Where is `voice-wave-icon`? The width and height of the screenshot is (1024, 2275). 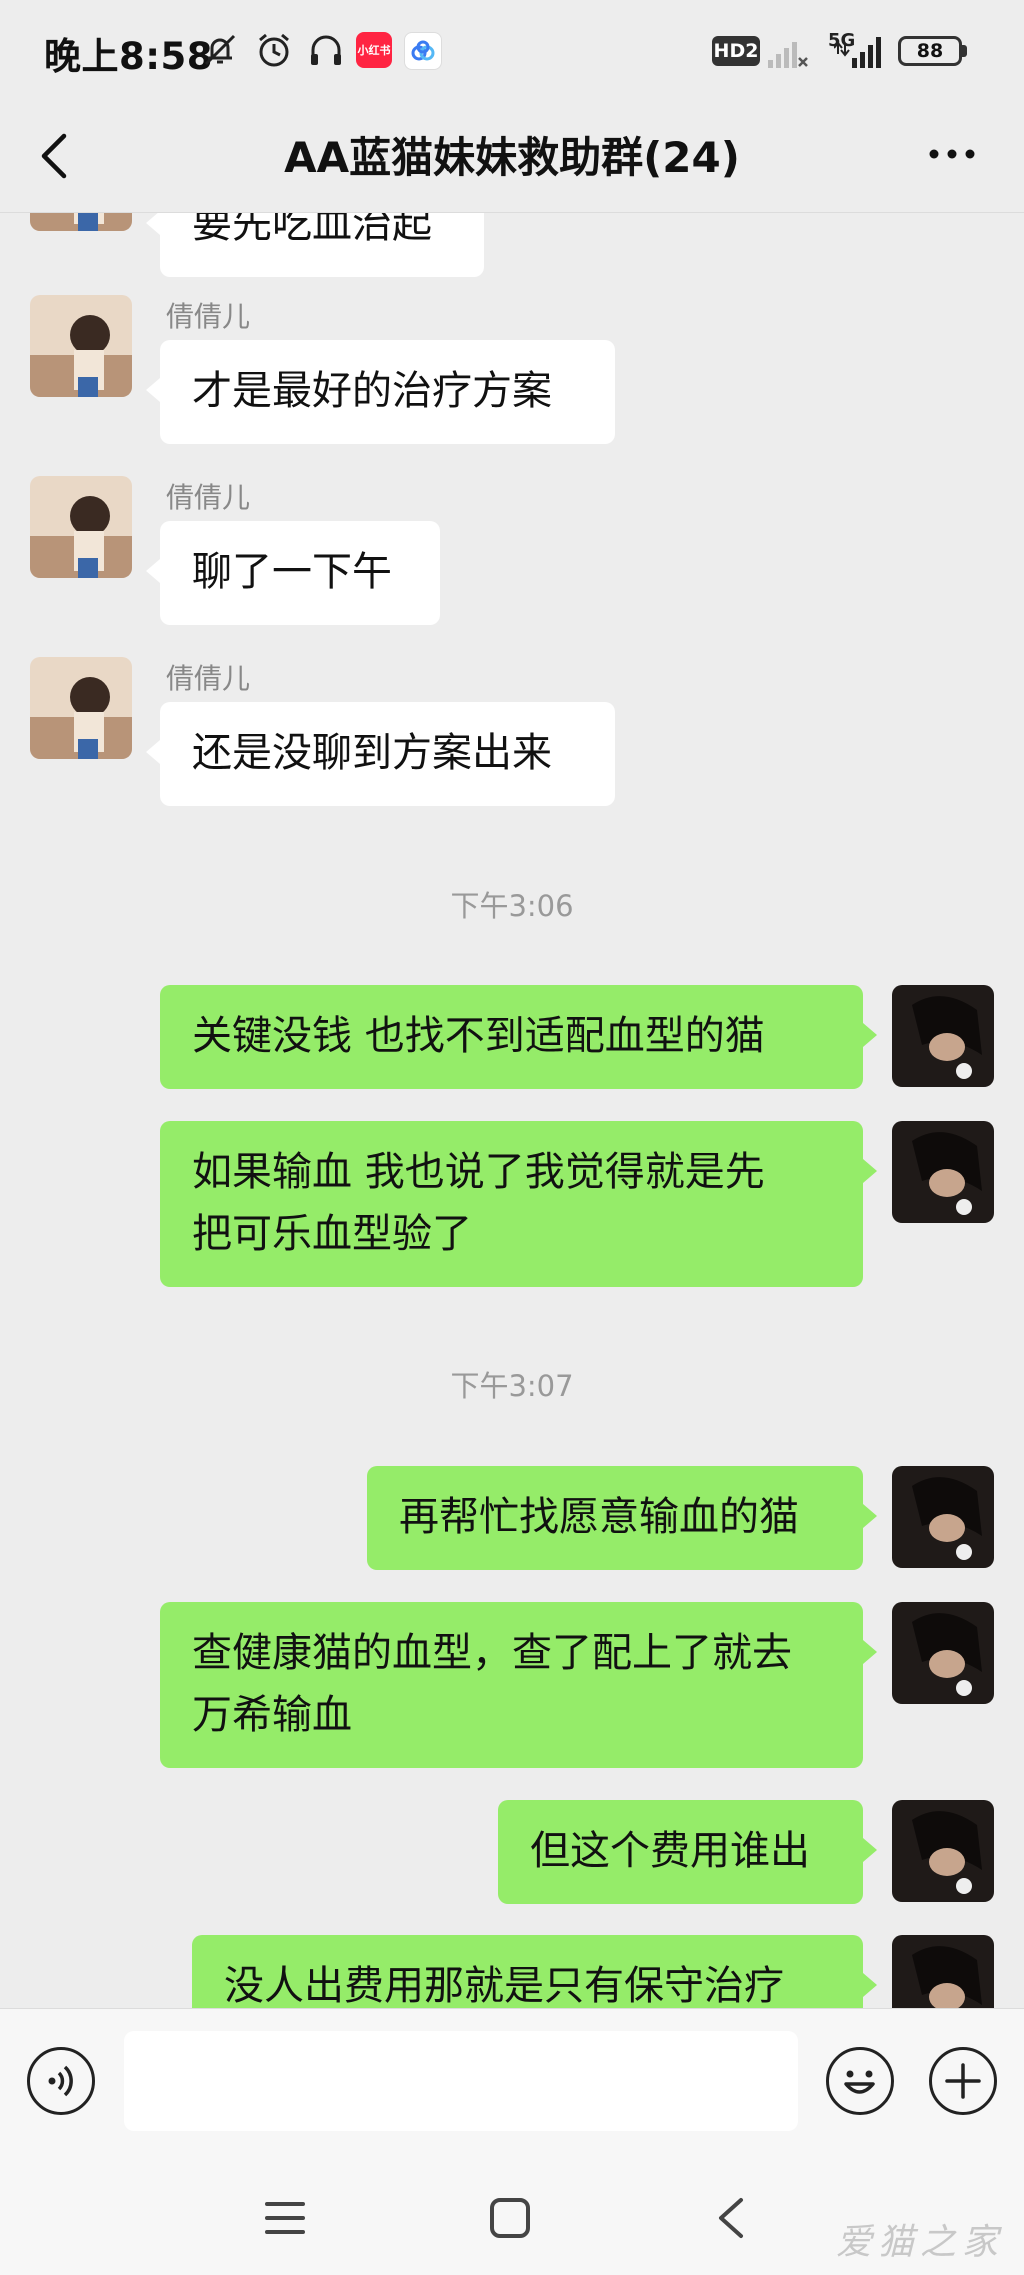
voice-wave-icon is located at coordinates (60, 2081).